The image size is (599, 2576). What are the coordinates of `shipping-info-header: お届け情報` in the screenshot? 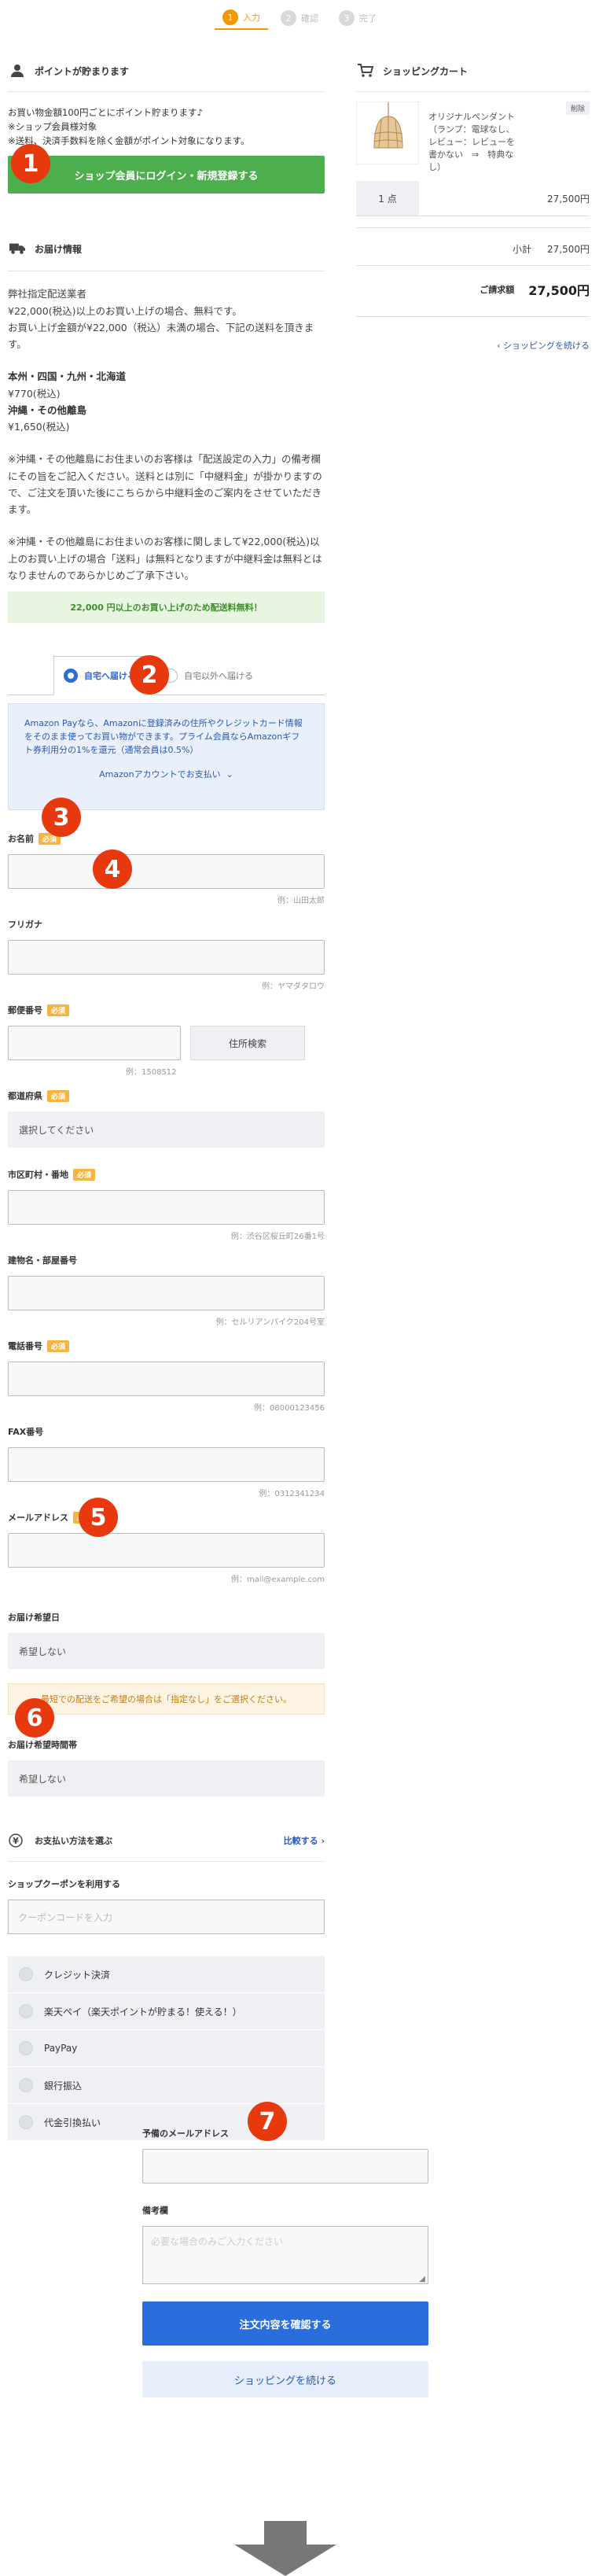 It's located at (166, 248).